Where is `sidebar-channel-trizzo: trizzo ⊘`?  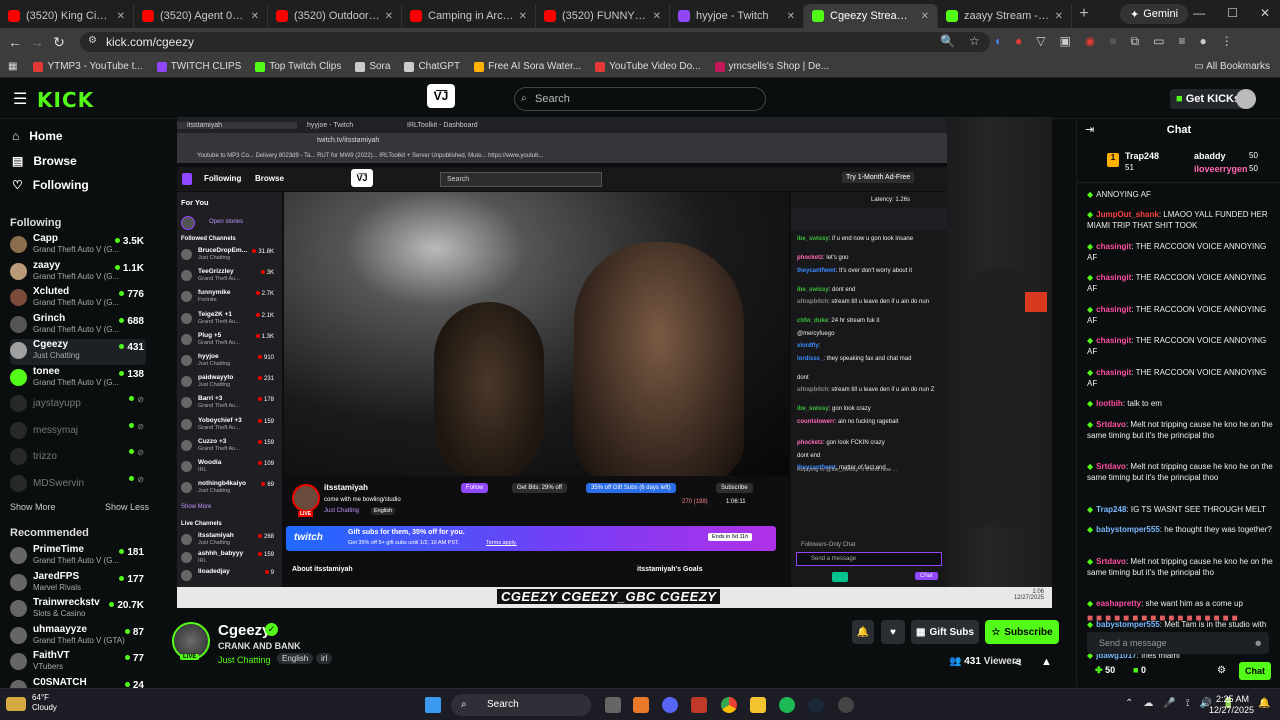
sidebar-channel-trizzo: trizzo ⊘ is located at coordinates (78, 458).